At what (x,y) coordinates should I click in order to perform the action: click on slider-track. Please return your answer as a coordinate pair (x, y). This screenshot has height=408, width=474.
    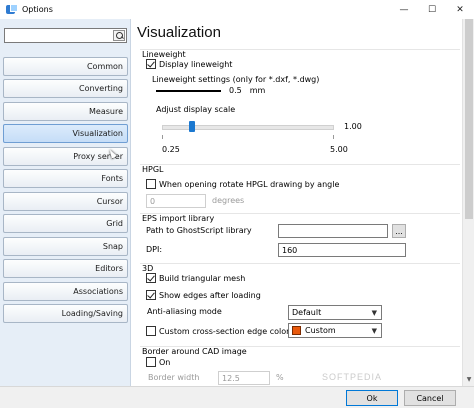
    Looking at the image, I should click on (248, 127).